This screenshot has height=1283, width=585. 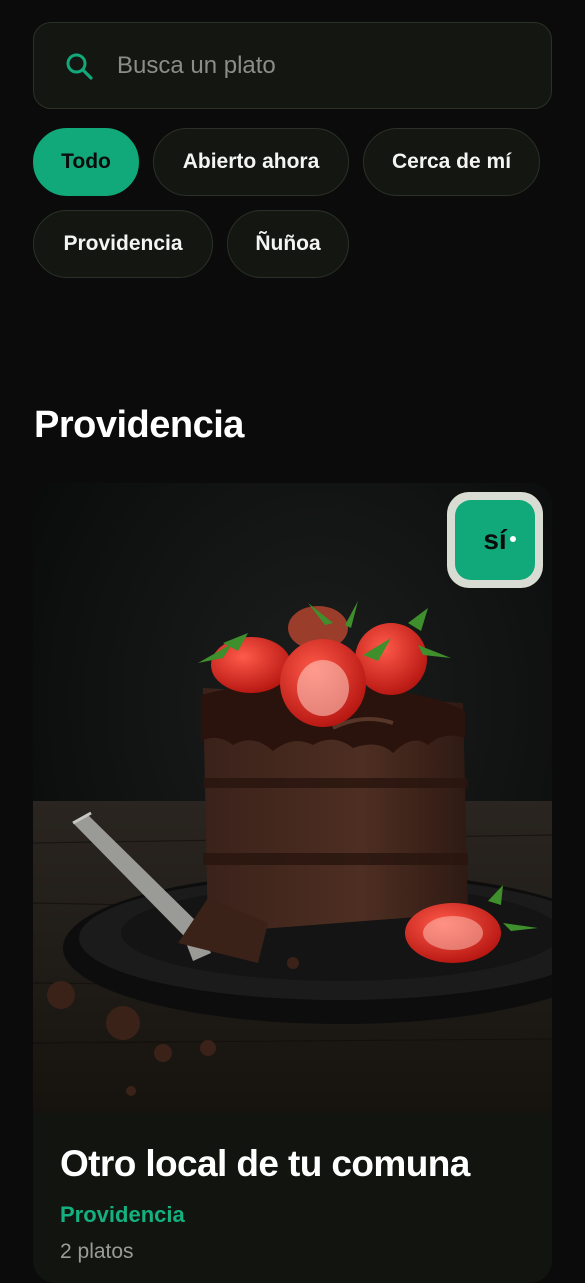 I want to click on section-title: Providencia, so click(x=139, y=425).